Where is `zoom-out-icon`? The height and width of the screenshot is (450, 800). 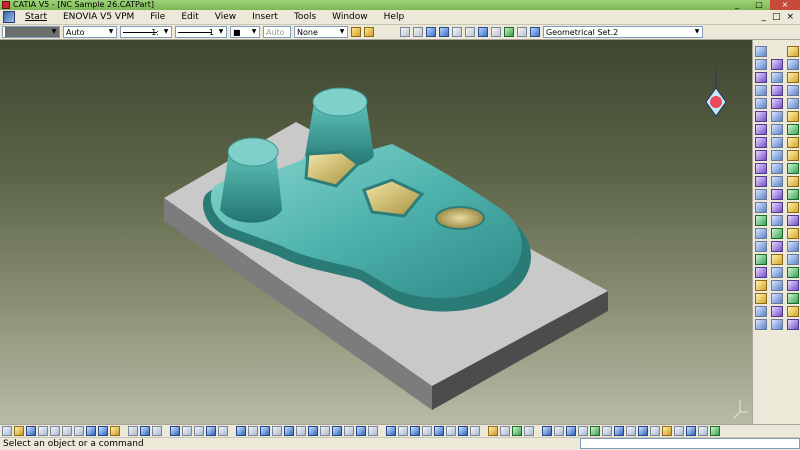
zoom-out-icon is located at coordinates (301, 431).